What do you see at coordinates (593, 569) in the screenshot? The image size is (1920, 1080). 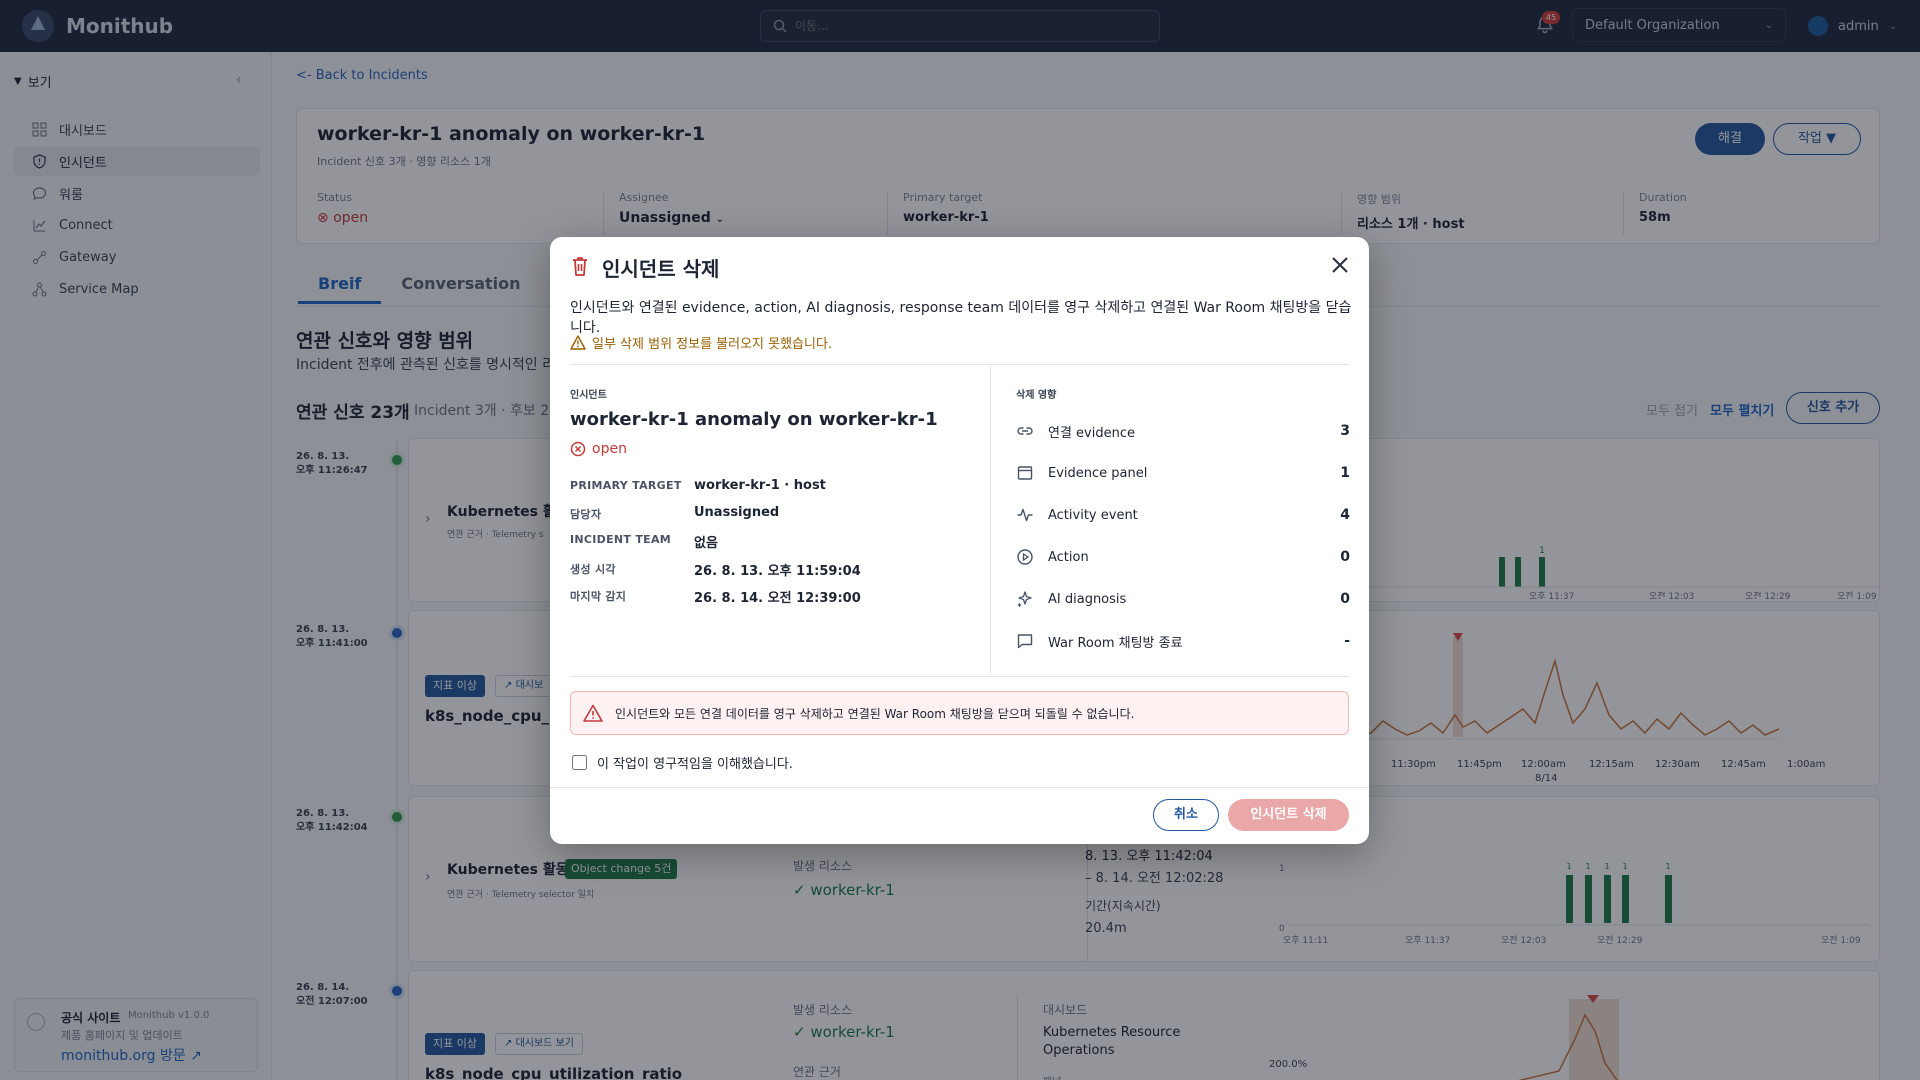 I see `field-key: 생성 시각` at bounding box center [593, 569].